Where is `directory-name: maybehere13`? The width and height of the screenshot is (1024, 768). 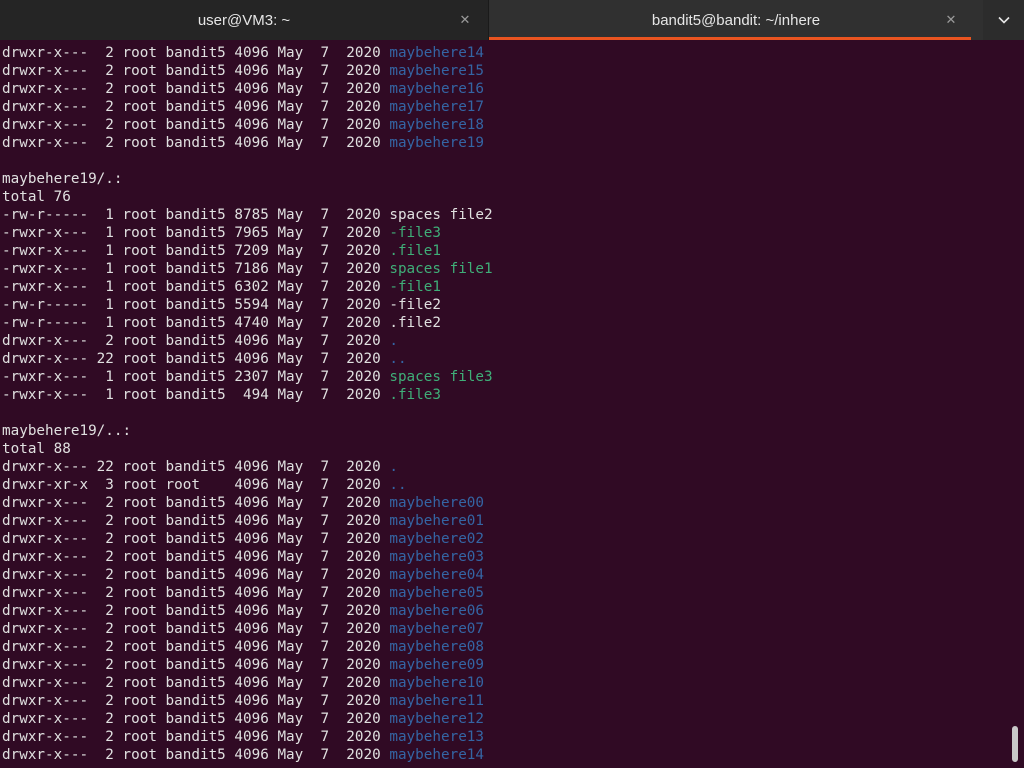
directory-name: maybehere13 is located at coordinates (437, 737).